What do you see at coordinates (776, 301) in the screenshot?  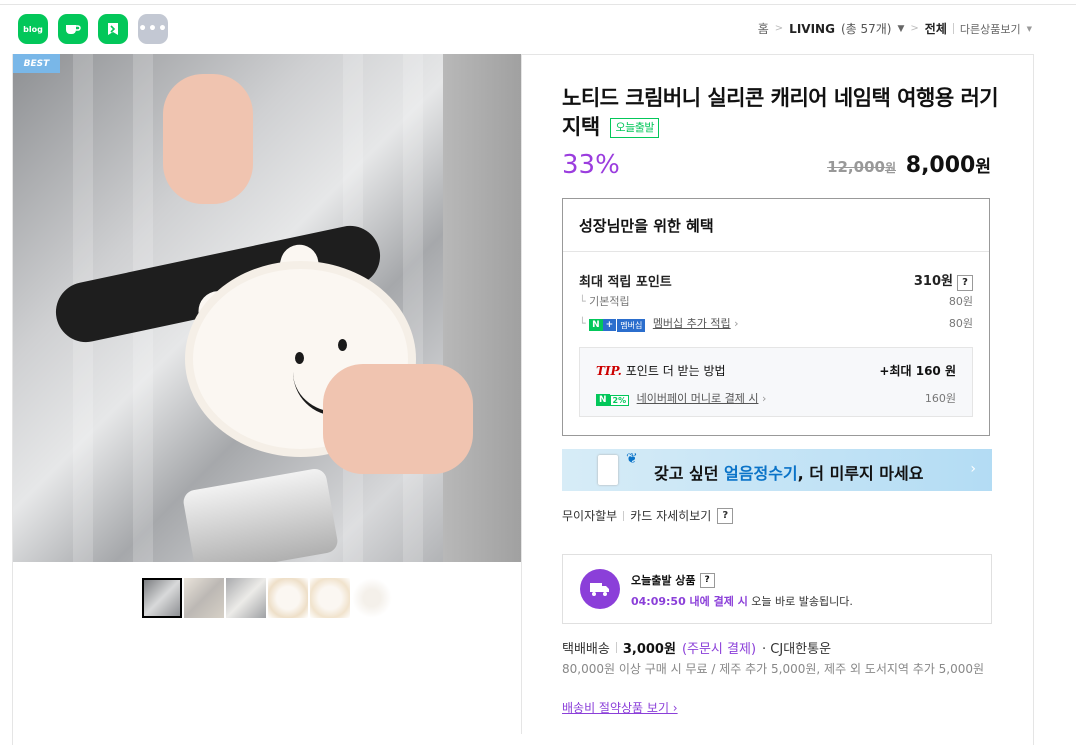 I see `basic-points-row: 기본적립 80원` at bounding box center [776, 301].